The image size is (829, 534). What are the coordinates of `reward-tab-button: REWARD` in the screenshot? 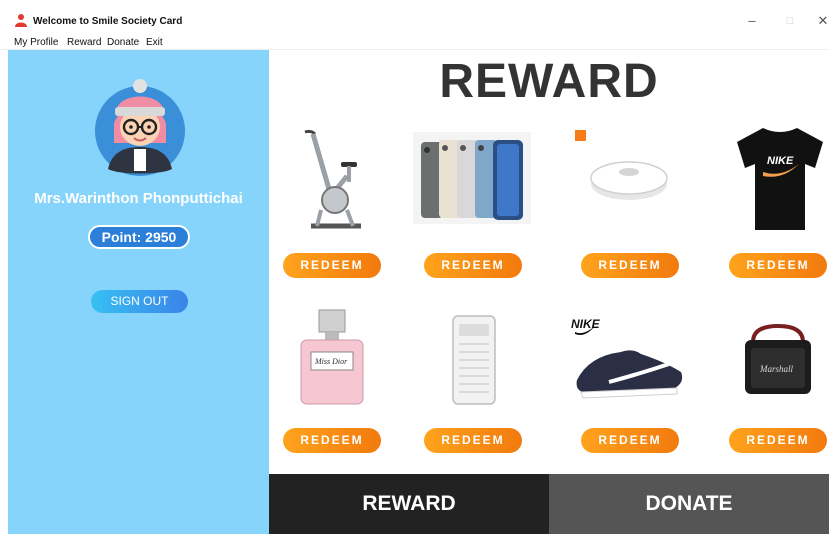 It's located at (409, 504).